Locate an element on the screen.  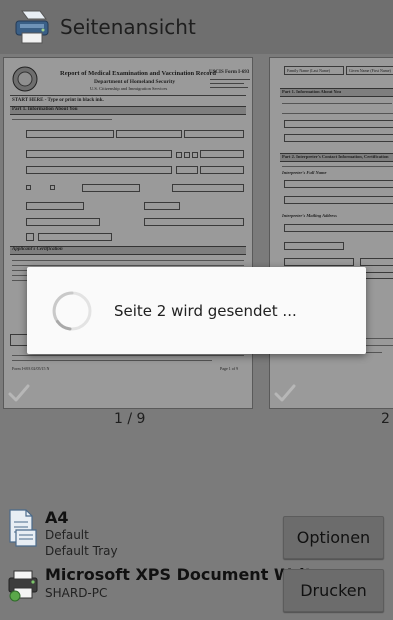
header-cell-2: Given Name (First Name) is located at coordinates (370, 70).